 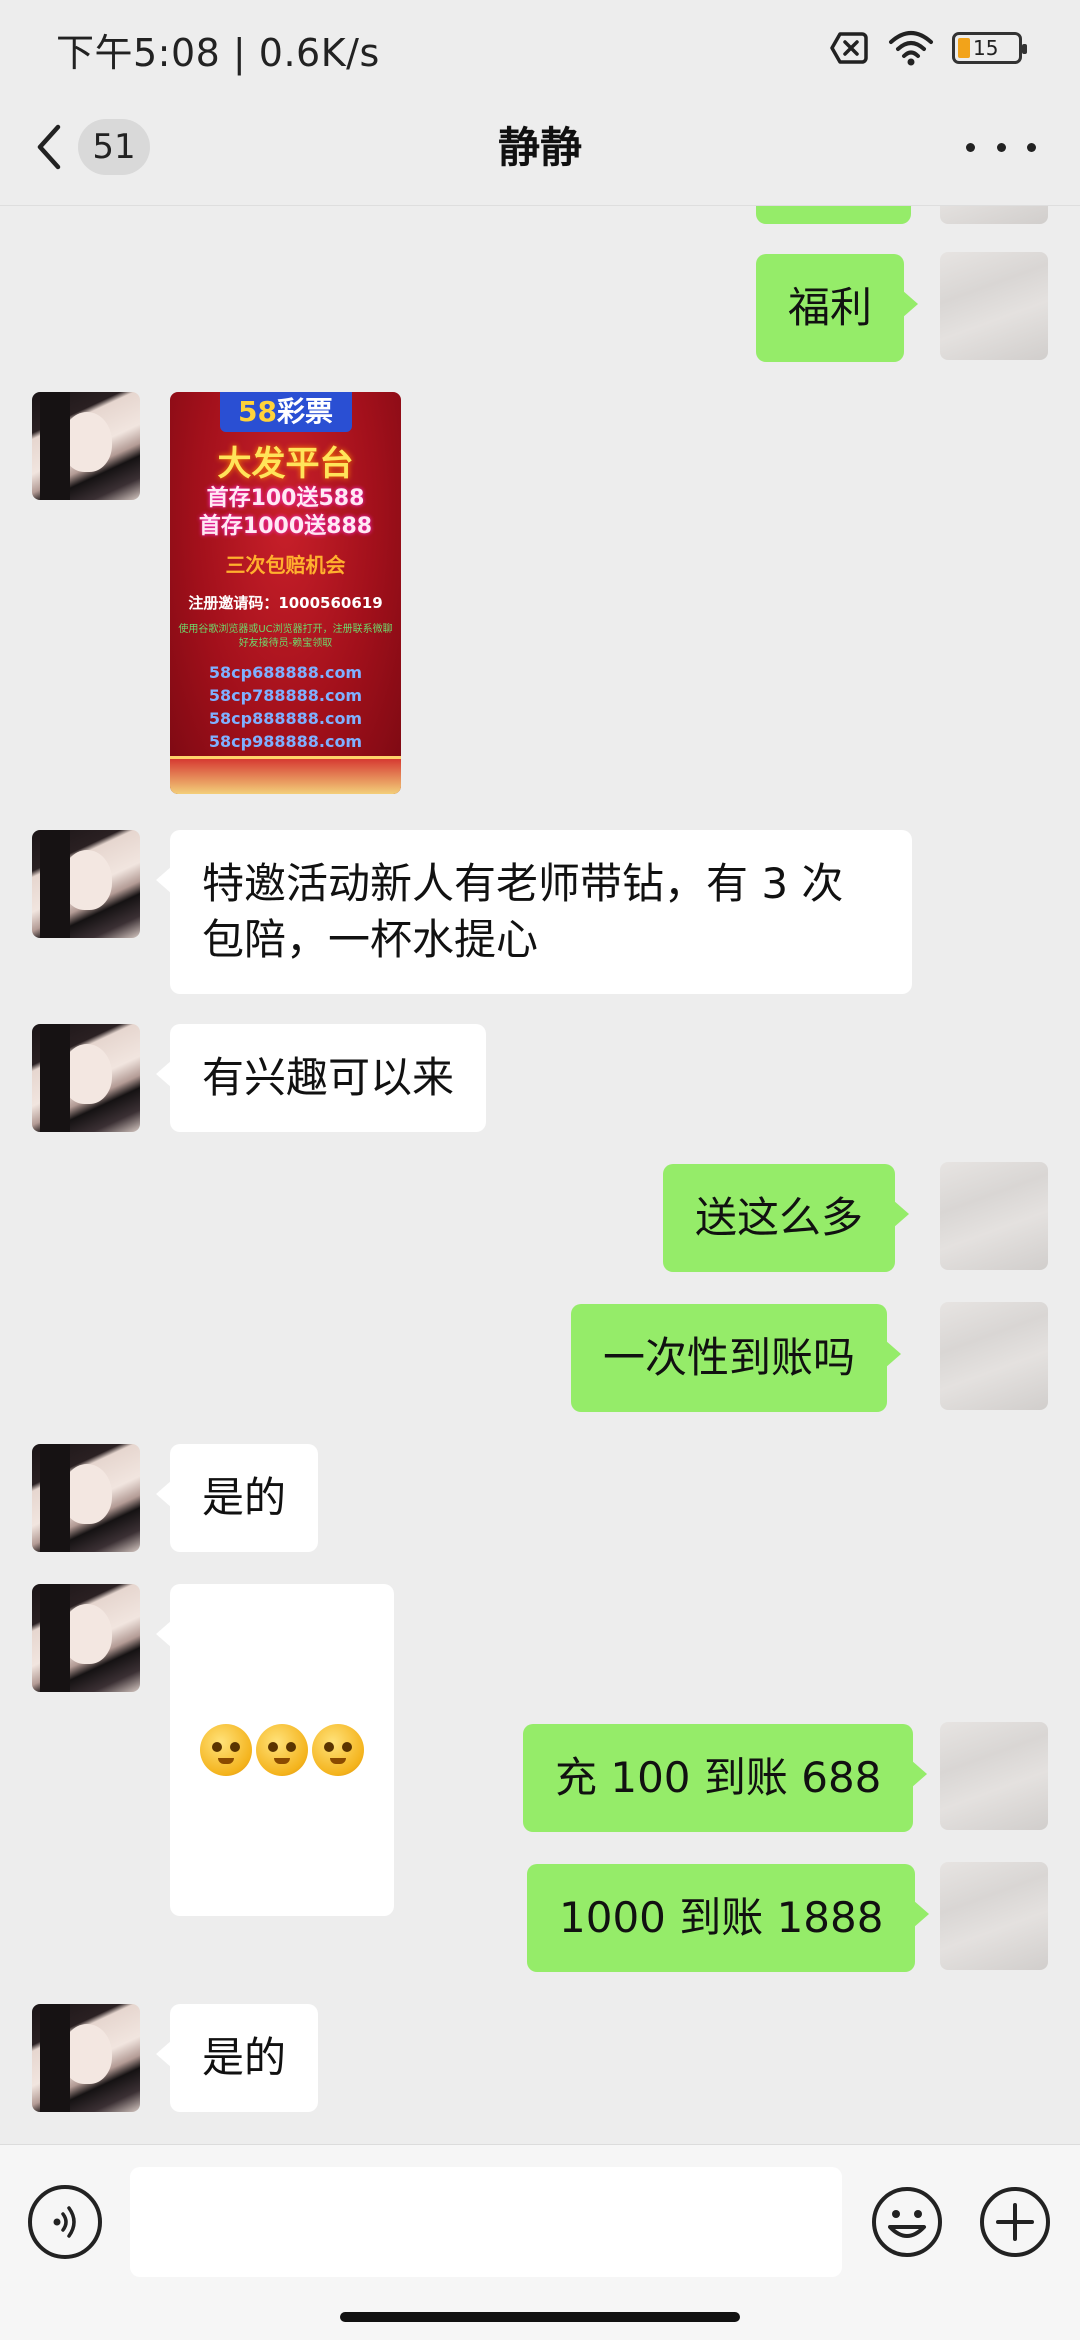 I want to click on chat-title: 静静, so click(x=539, y=147).